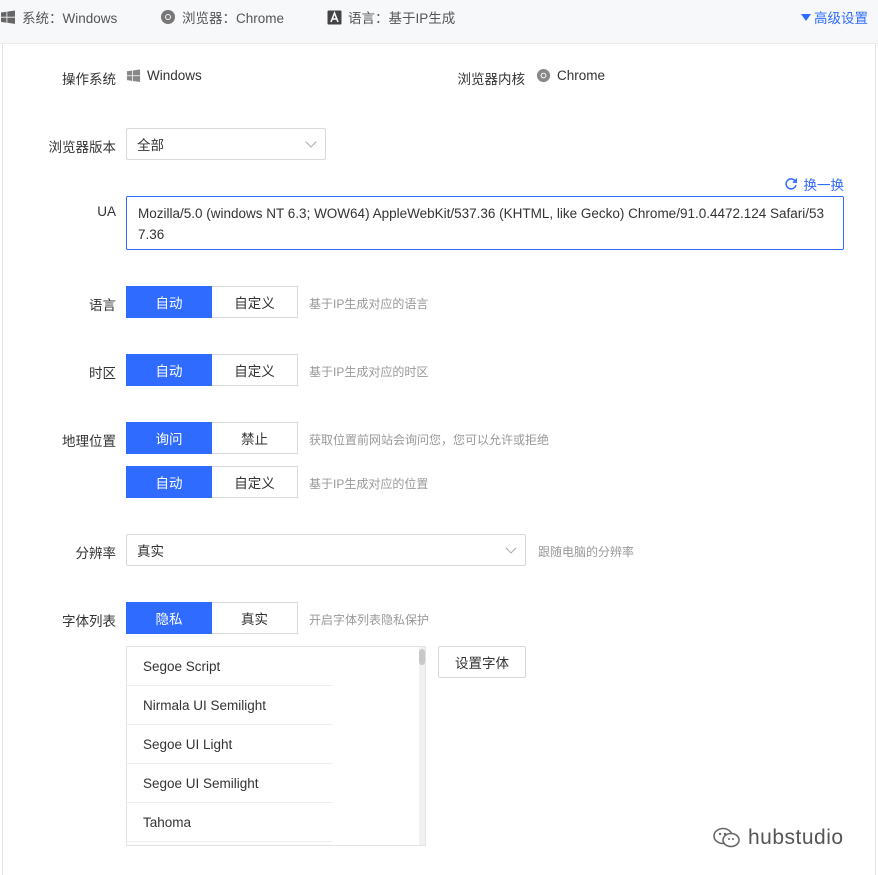 This screenshot has width=878, height=875. What do you see at coordinates (82, 147) in the screenshot?
I see `version-label: 浏览器版本` at bounding box center [82, 147].